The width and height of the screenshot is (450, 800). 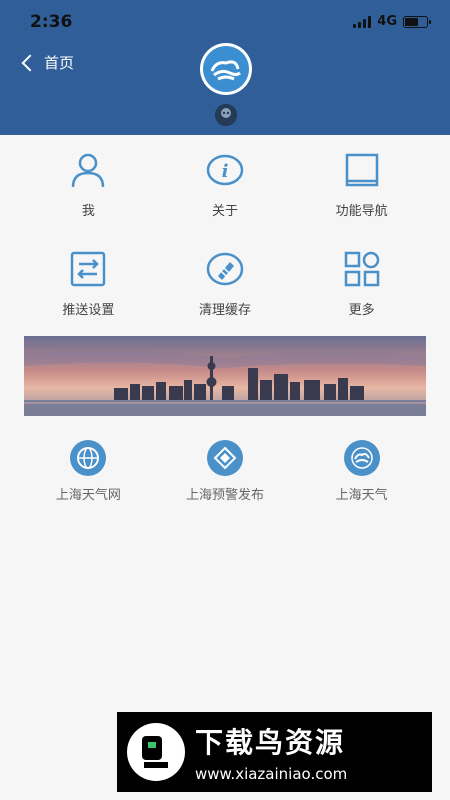 I want to click on watermark-text: 下载鸟资源 www.xiazainiao.com, so click(x=271, y=752).